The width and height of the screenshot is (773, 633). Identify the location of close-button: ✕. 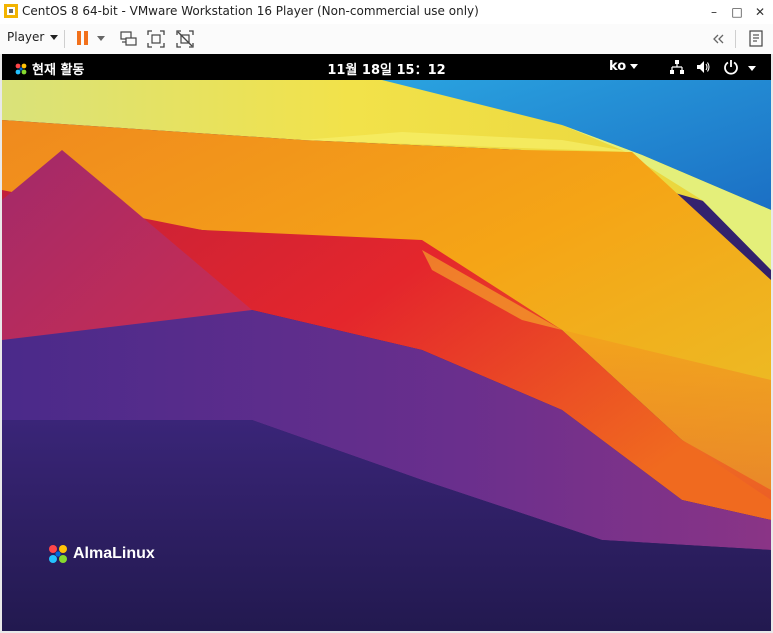
(760, 12).